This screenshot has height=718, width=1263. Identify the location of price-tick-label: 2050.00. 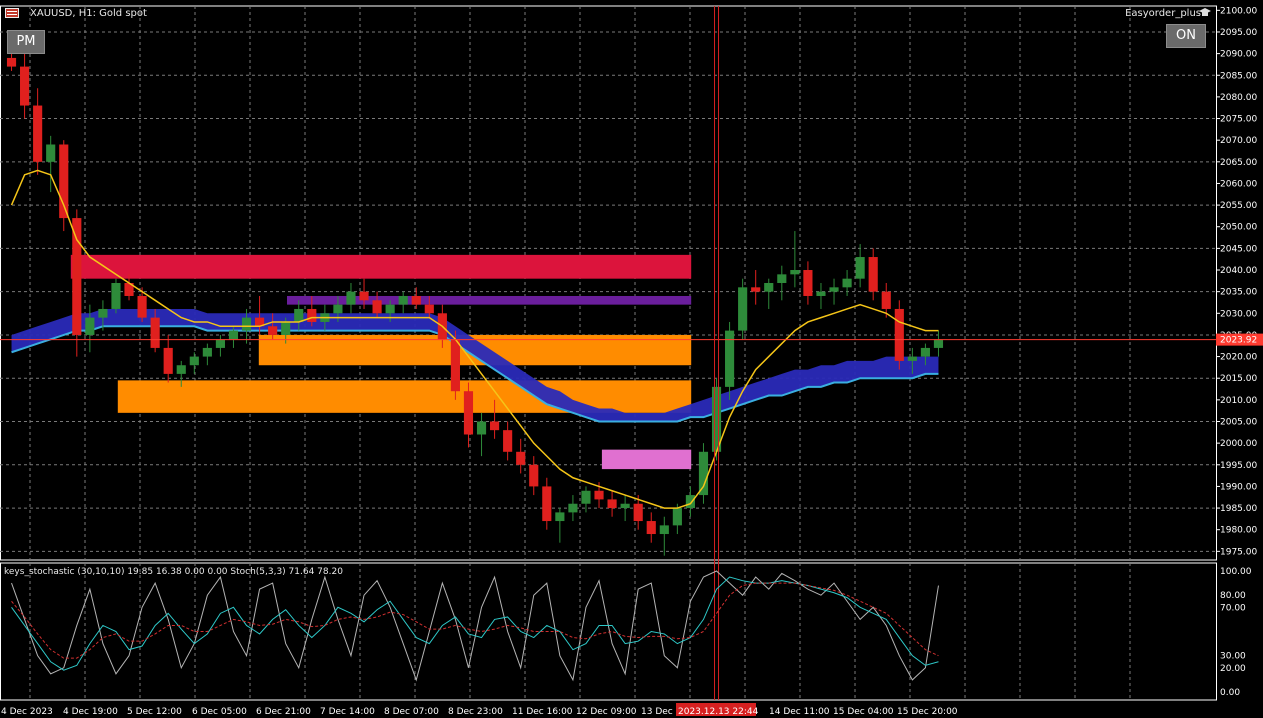
(1238, 228).